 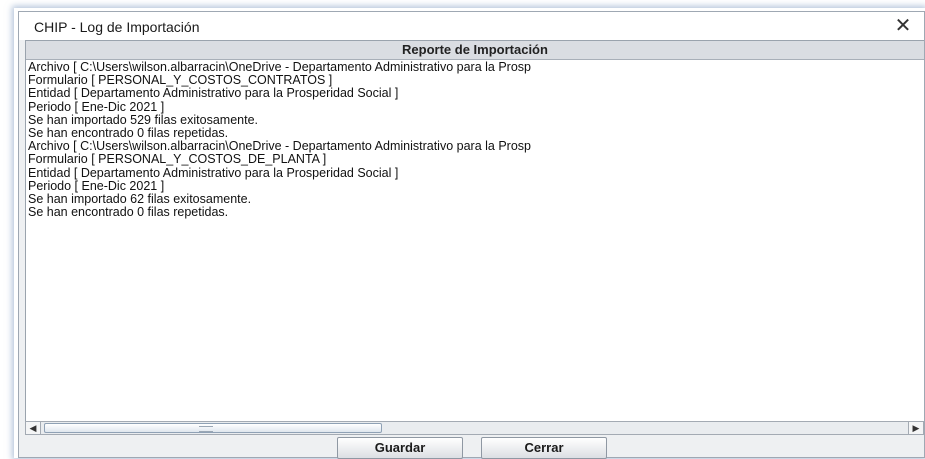 What do you see at coordinates (475, 50) in the screenshot?
I see `report-header: Reporte de Importación` at bounding box center [475, 50].